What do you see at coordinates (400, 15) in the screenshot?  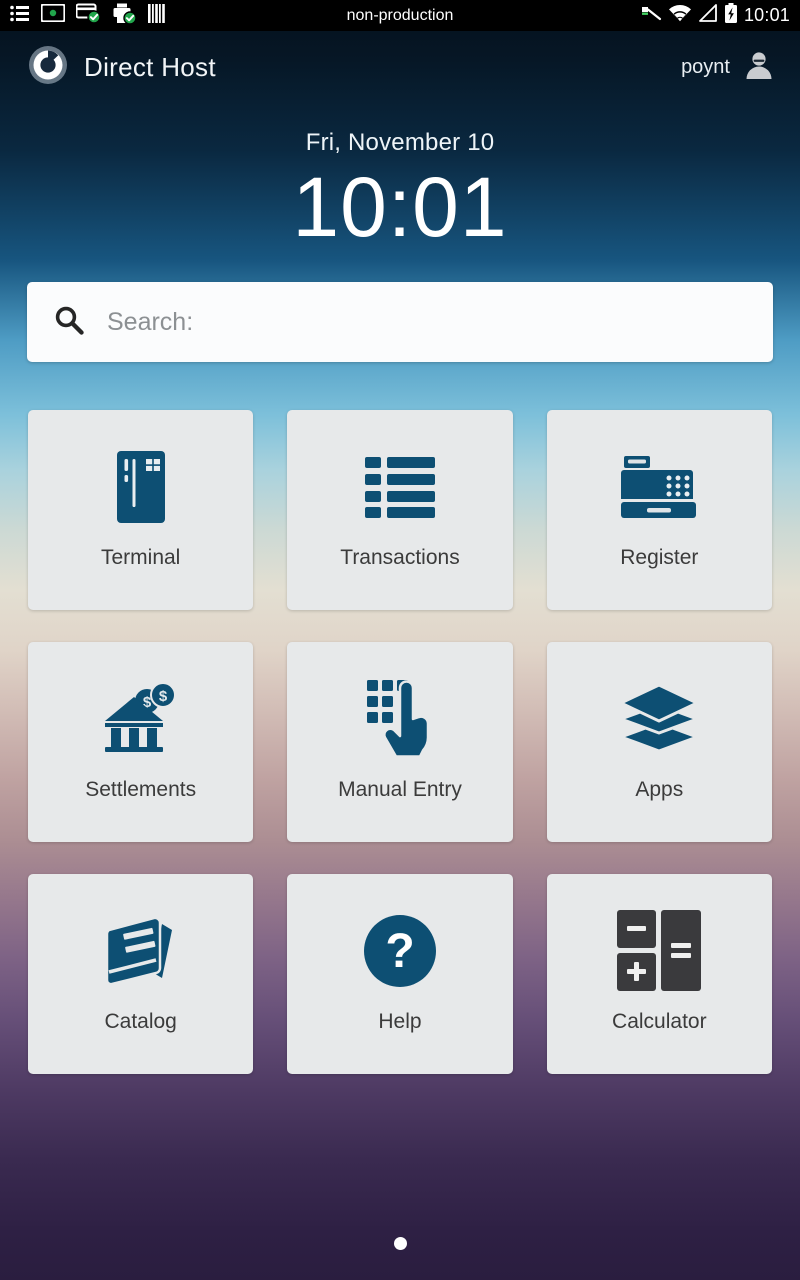 I see `status-bar: non-production 10:01` at bounding box center [400, 15].